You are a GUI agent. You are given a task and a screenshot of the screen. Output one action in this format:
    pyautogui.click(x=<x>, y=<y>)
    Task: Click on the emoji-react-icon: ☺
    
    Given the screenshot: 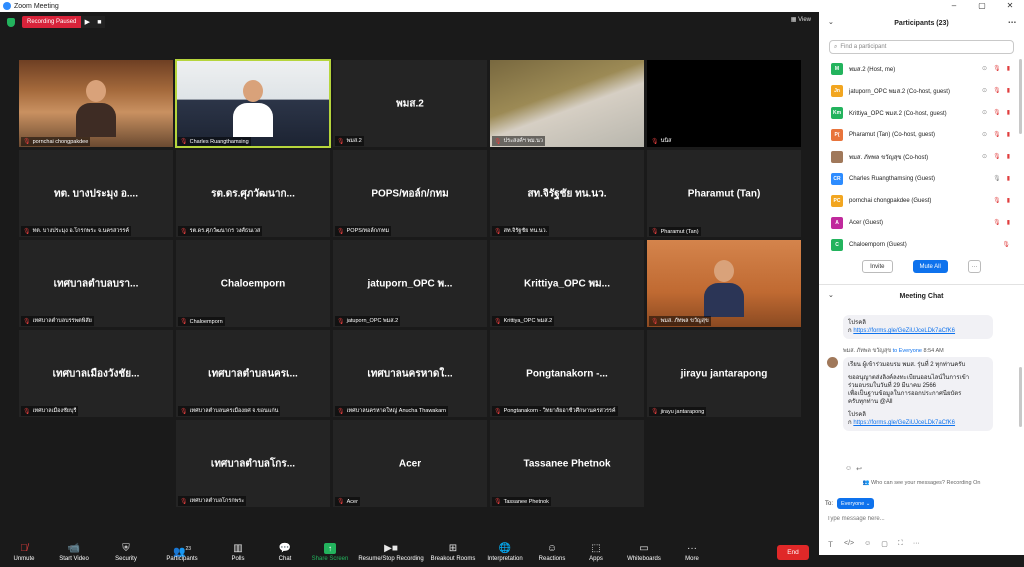 What is the action you would take?
    pyautogui.click(x=848, y=469)
    